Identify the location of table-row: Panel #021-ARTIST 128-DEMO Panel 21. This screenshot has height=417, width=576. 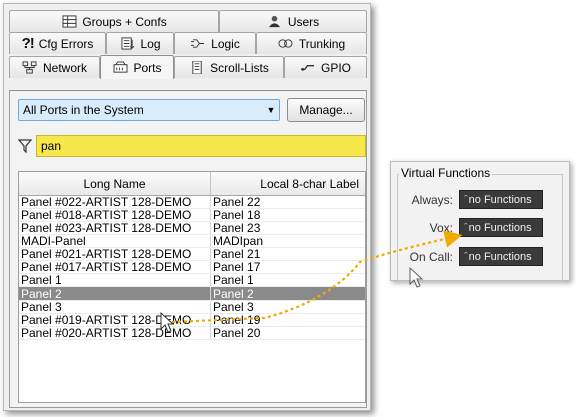
(192, 254).